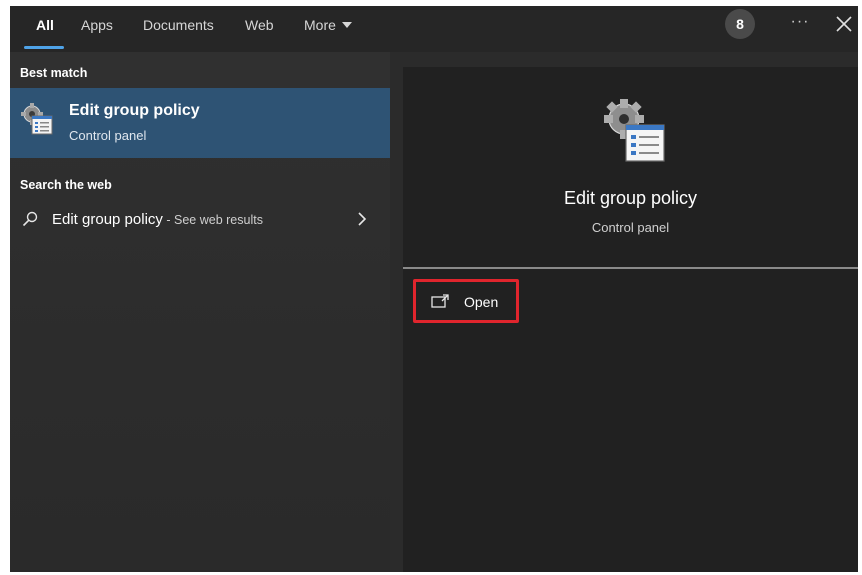 Image resolution: width=862 pixels, height=575 pixels. I want to click on preview-subtitle: Control panel, so click(630, 227).